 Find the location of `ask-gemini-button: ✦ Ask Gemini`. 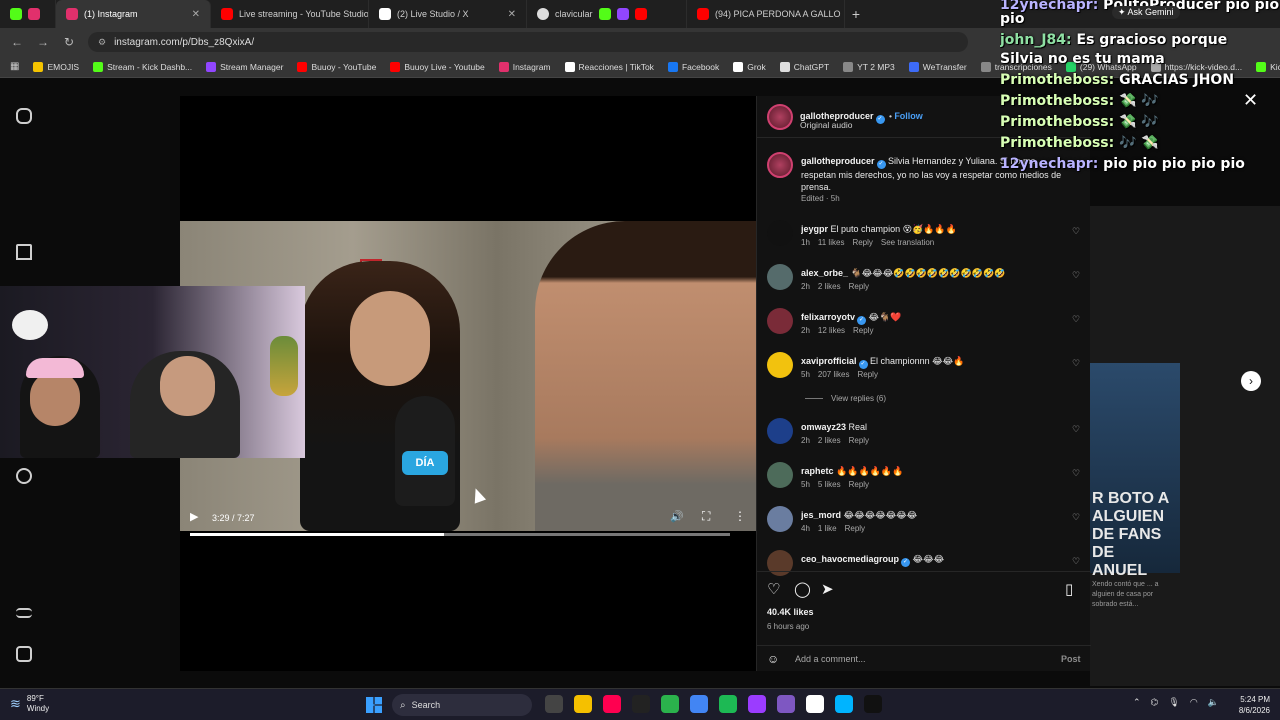

ask-gemini-button: ✦ Ask Gemini is located at coordinates (1146, 12).